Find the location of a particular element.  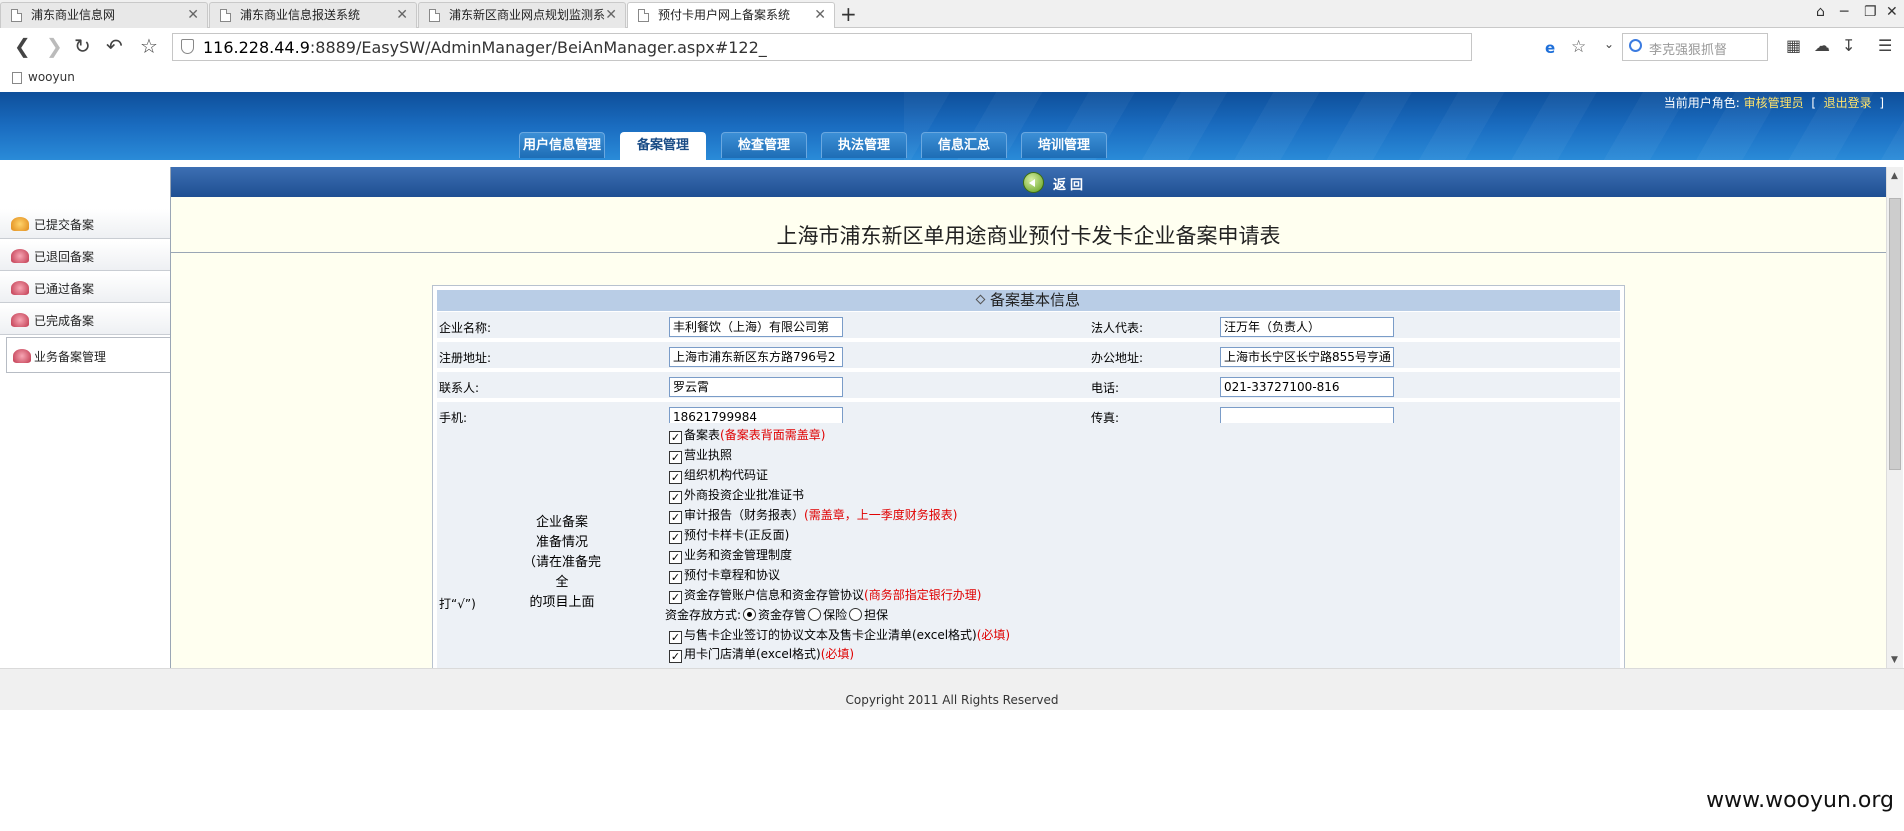

close-window-button: ✕ is located at coordinates (1892, 12).